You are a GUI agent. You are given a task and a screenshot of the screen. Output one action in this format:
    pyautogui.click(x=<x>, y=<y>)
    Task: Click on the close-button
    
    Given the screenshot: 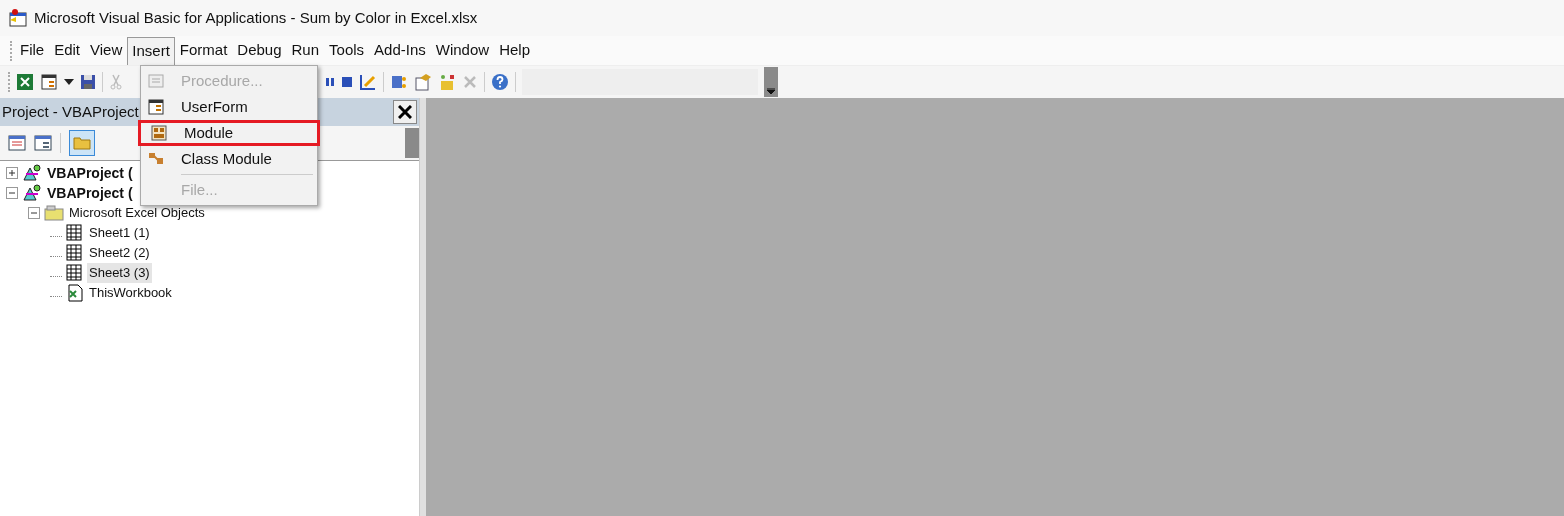 What is the action you would take?
    pyautogui.click(x=405, y=112)
    